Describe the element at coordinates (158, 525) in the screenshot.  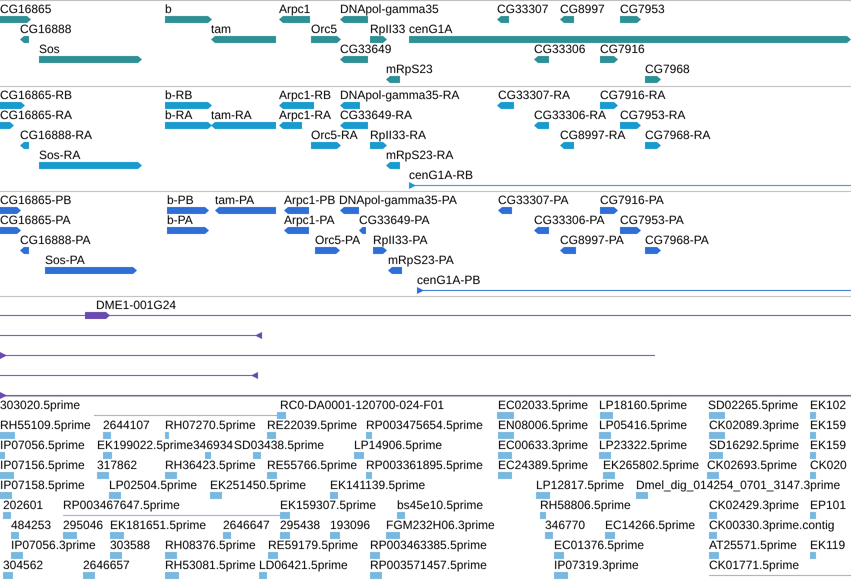
I see `feature-label: EK181651.5prime` at that location.